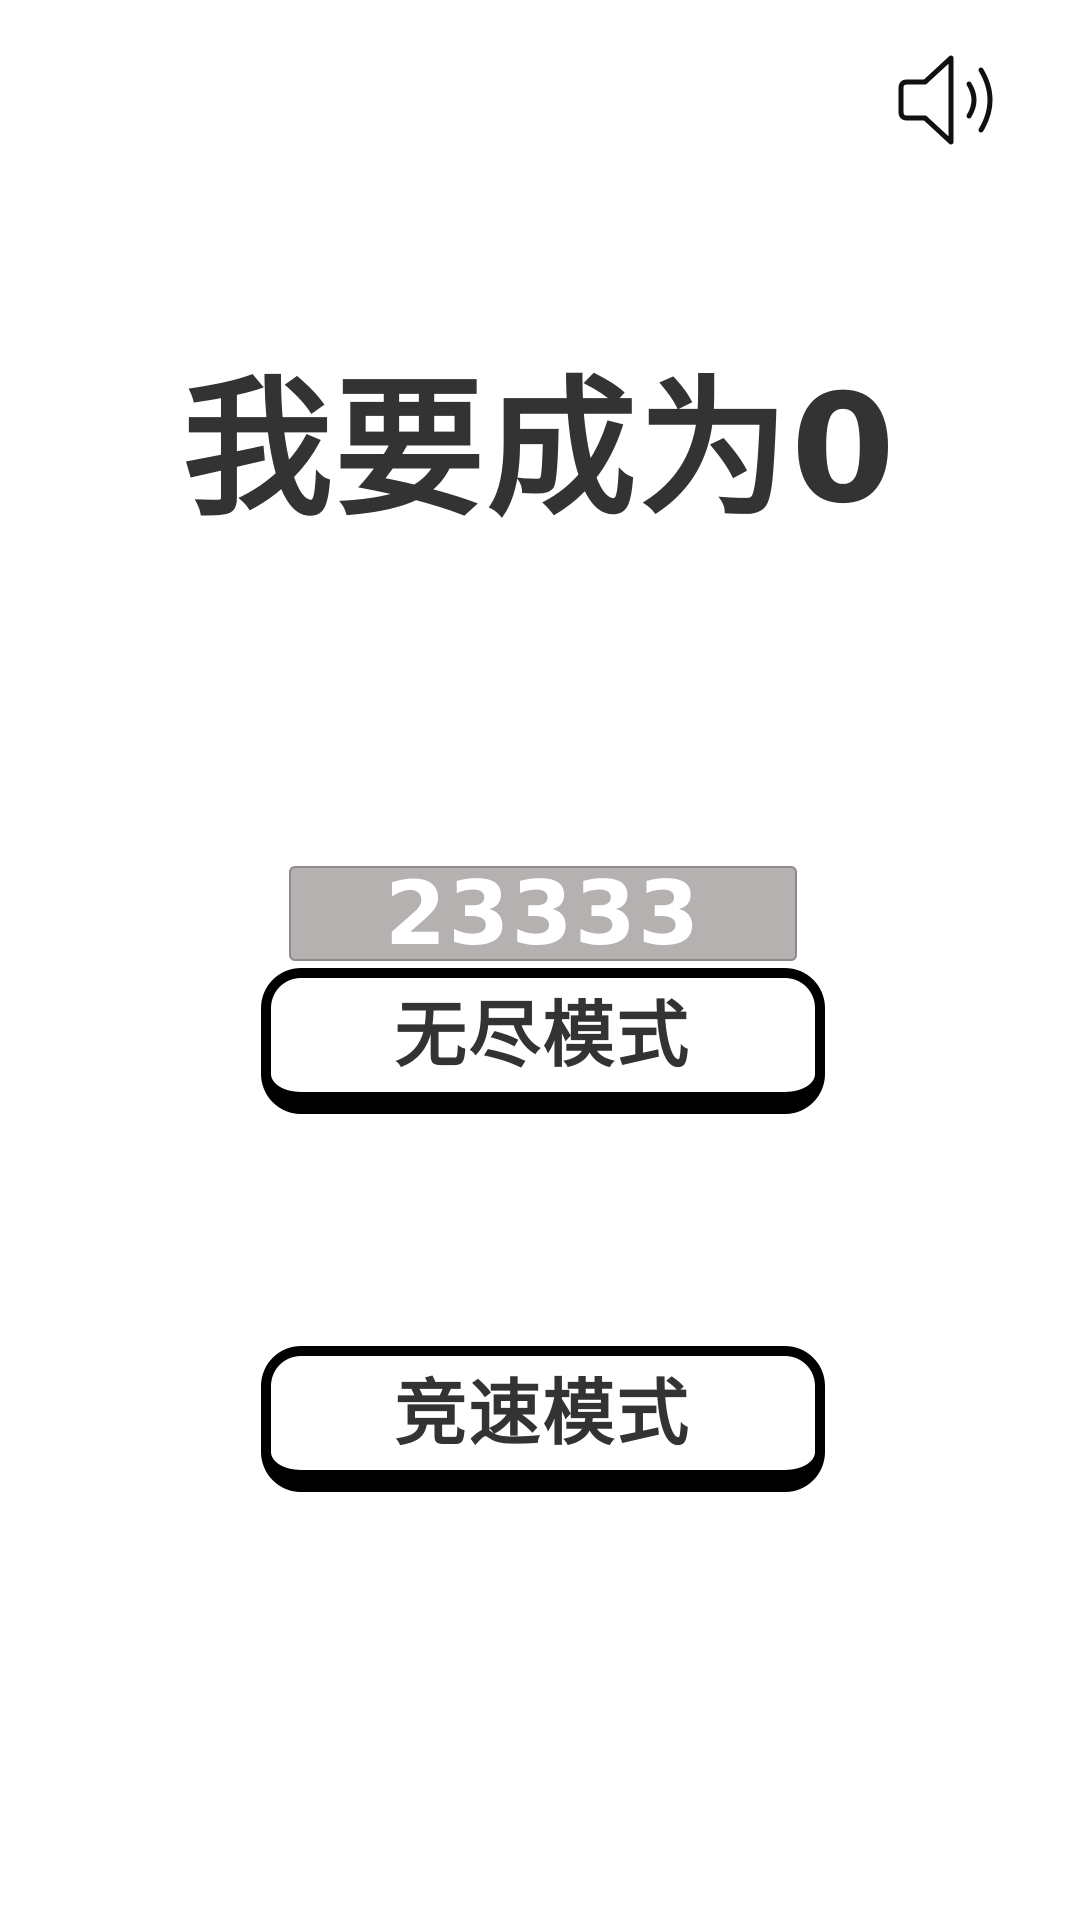  I want to click on speed-mode-button: 竞速模式, so click(543, 1419).